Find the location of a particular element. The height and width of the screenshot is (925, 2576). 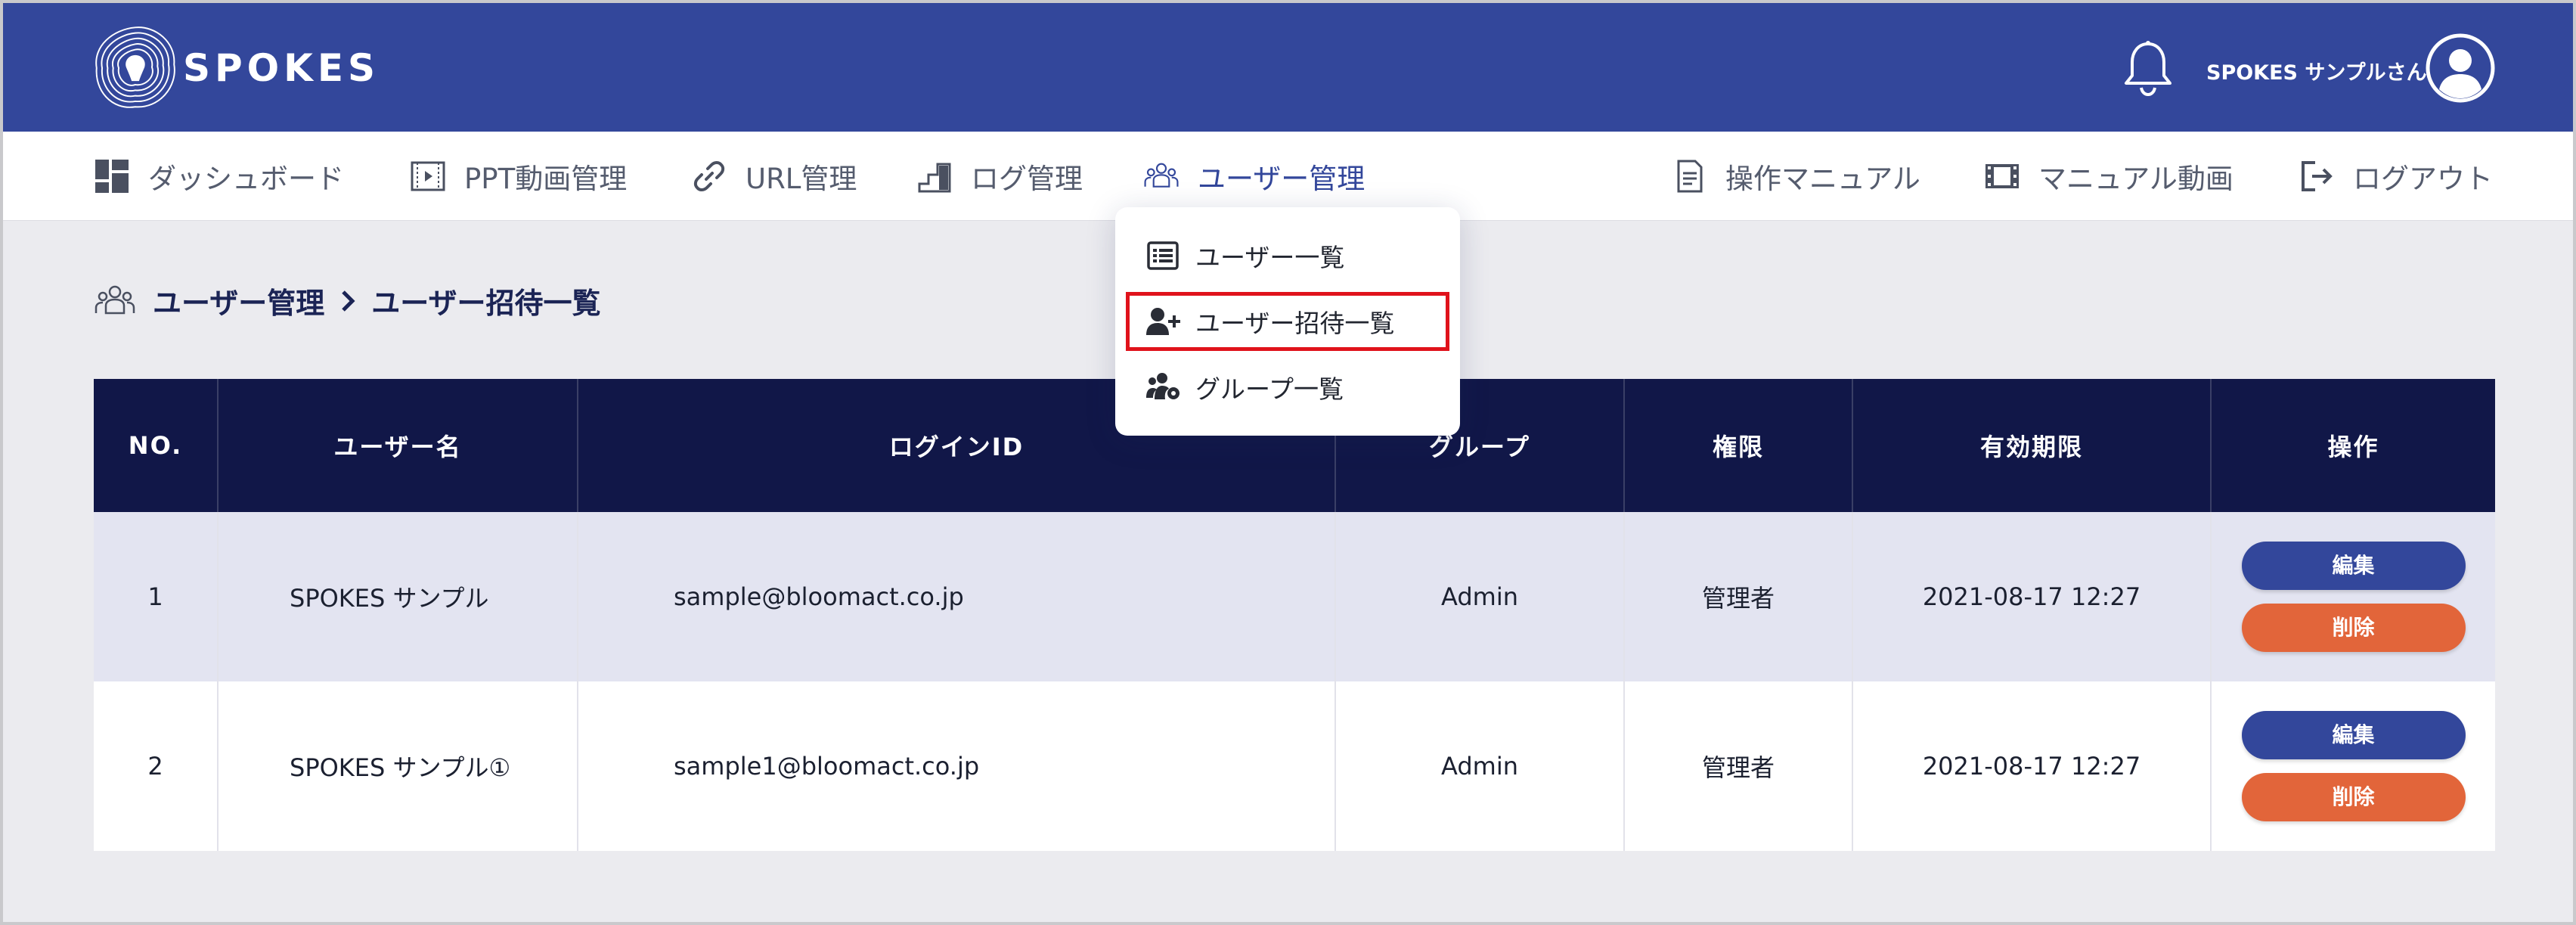

nav-manual: 操作マニュアル is located at coordinates (1796, 176).